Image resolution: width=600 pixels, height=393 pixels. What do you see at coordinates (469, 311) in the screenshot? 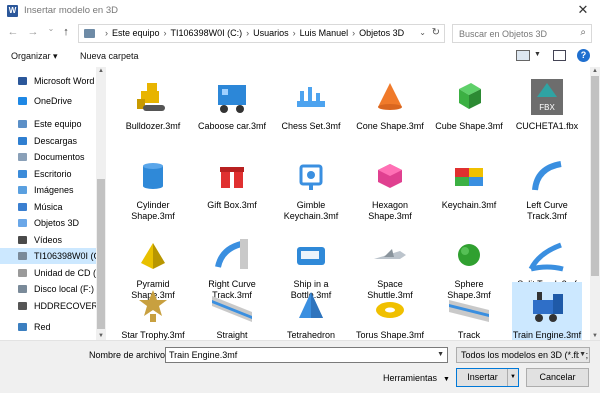
I see `file-item: Track` at bounding box center [469, 311].